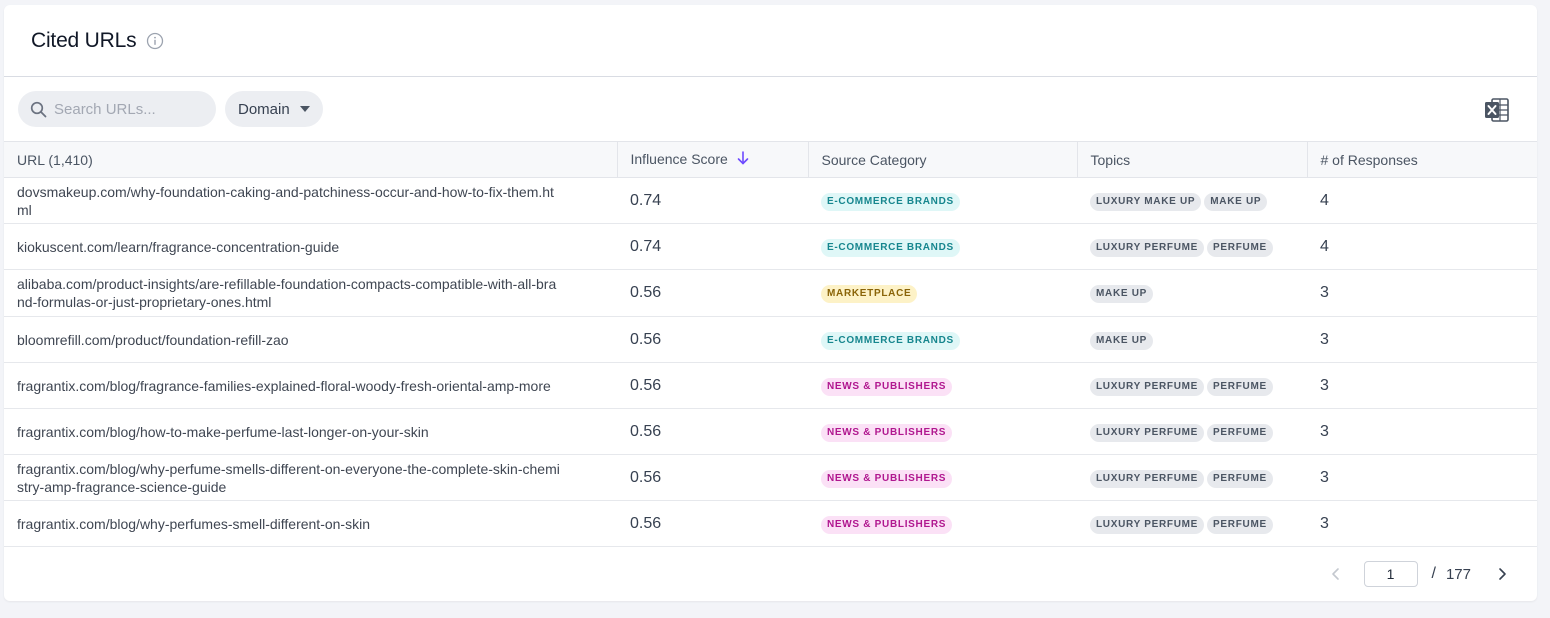 The image size is (1550, 618). What do you see at coordinates (869, 294) in the screenshot?
I see `source-category-badge: MARKETPLACE` at bounding box center [869, 294].